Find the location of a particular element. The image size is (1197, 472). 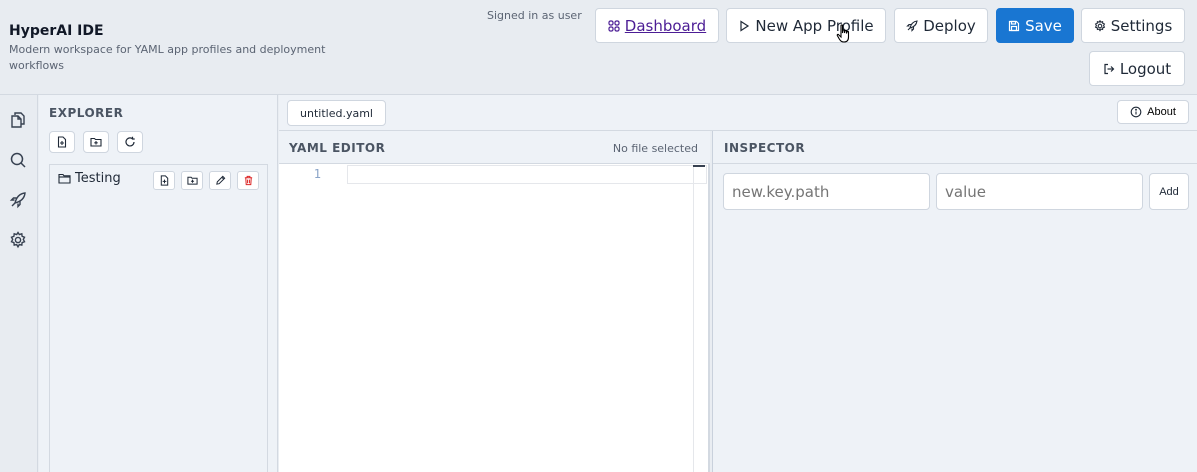

refresh-icon is located at coordinates (130, 141).